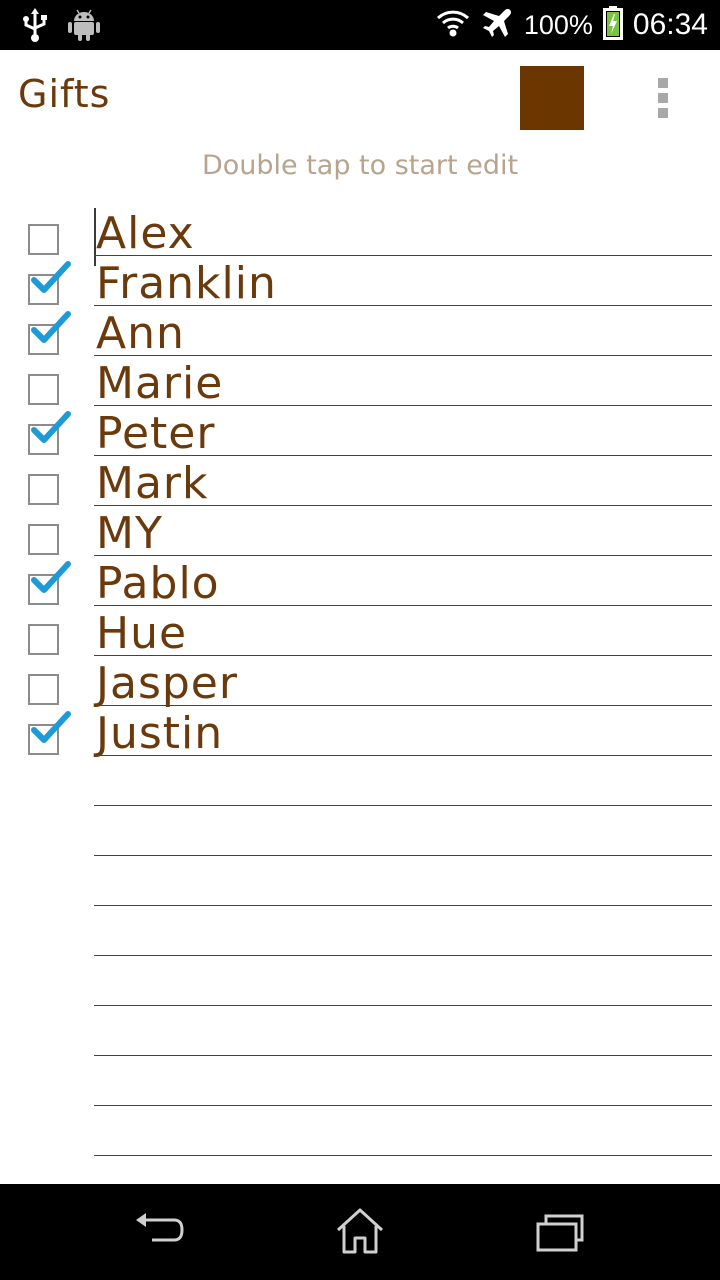 The height and width of the screenshot is (1280, 720). I want to click on item-text: Peter, so click(155, 434).